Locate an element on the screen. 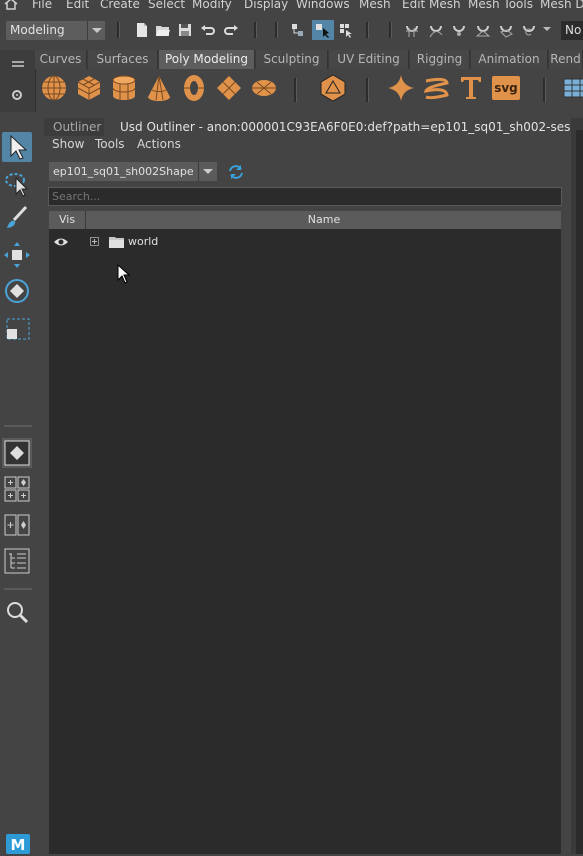  single-pane-icon is located at coordinates (17, 453).